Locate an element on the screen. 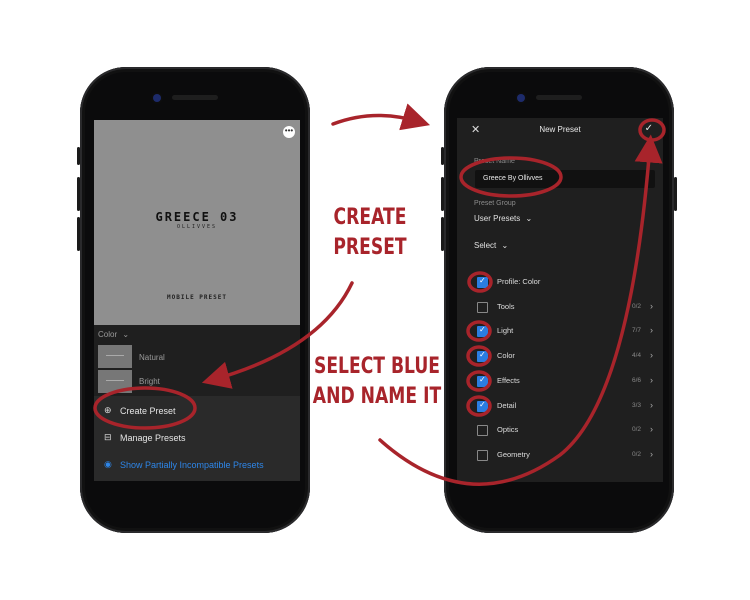  setting-row-profile: Profile: Color is located at coordinates (560, 283).